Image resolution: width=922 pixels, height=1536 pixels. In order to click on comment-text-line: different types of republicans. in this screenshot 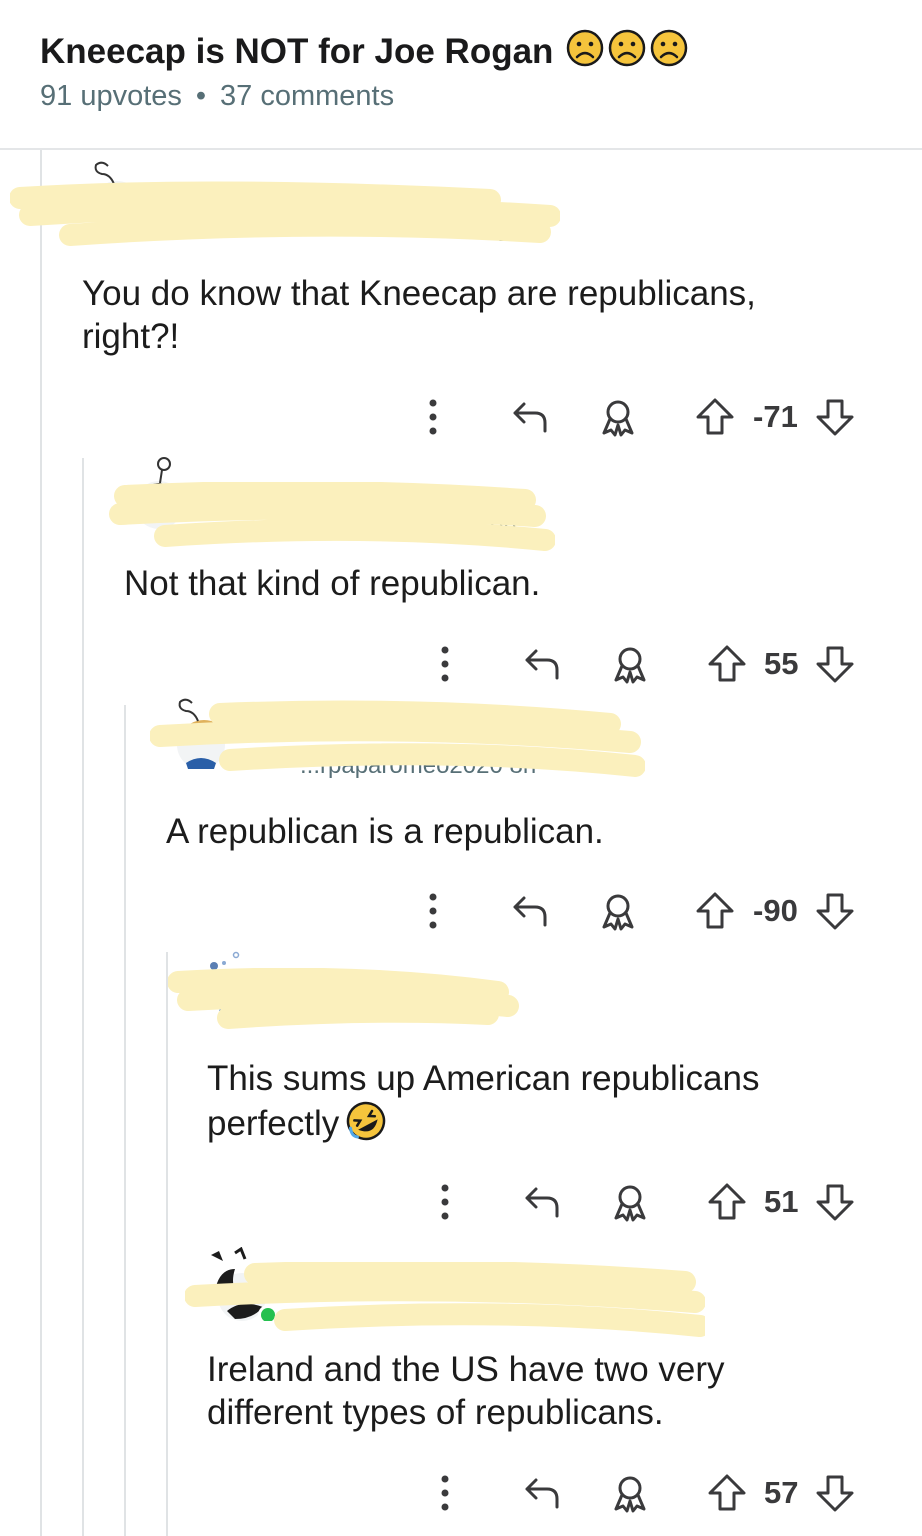, I will do `click(435, 1412)`.